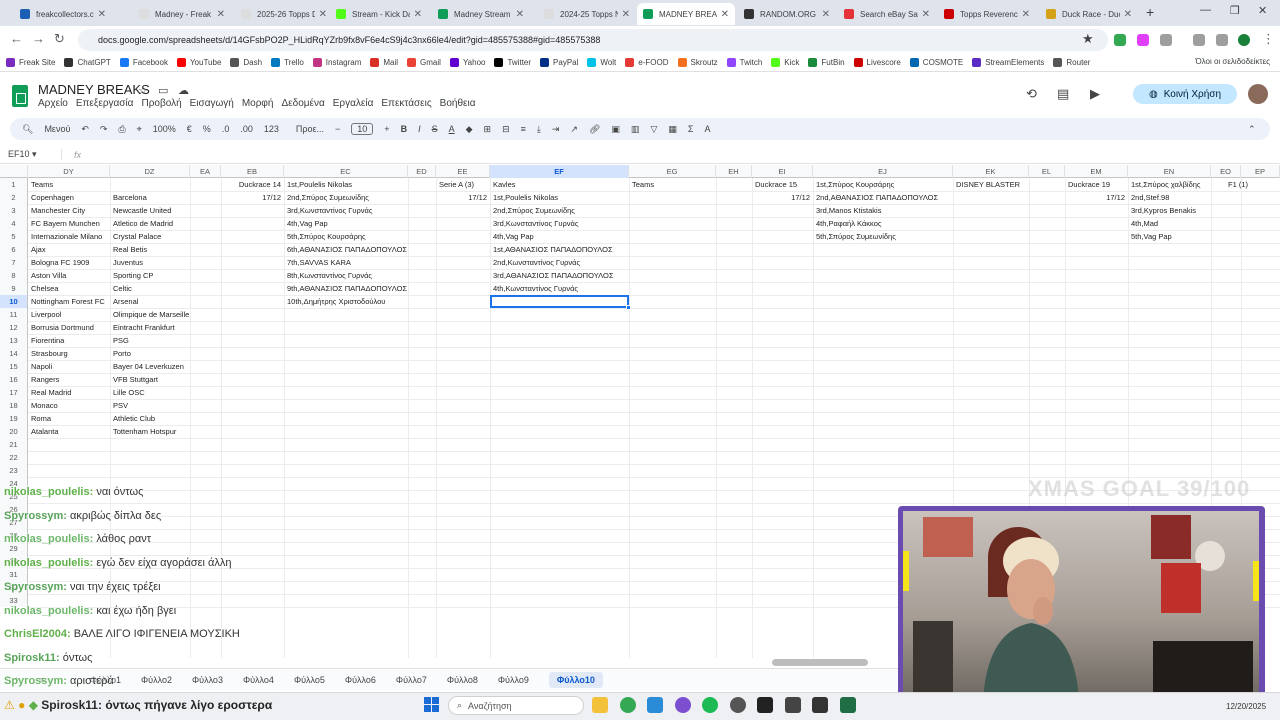 Image resolution: width=1280 pixels, height=720 pixels. Describe the element at coordinates (14, 392) in the screenshot. I see `row-header-17: 17` at that location.